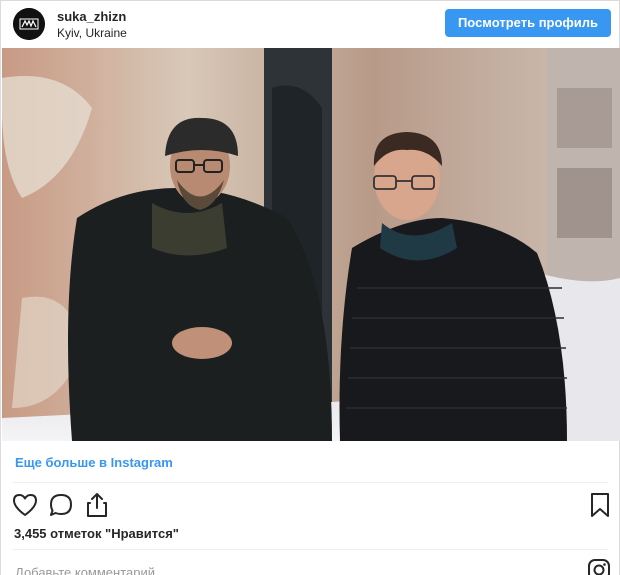 The image size is (620, 575). Describe the element at coordinates (91, 16) in the screenshot. I see `username: suka_zhizn` at that location.